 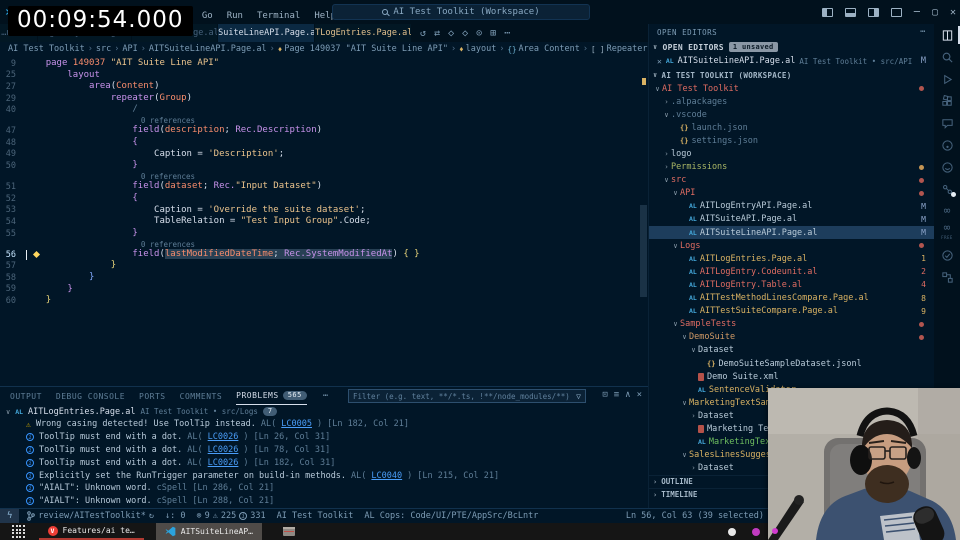 What do you see at coordinates (827, 12) in the screenshot?
I see `toggle-sidebar-icon` at bounding box center [827, 12].